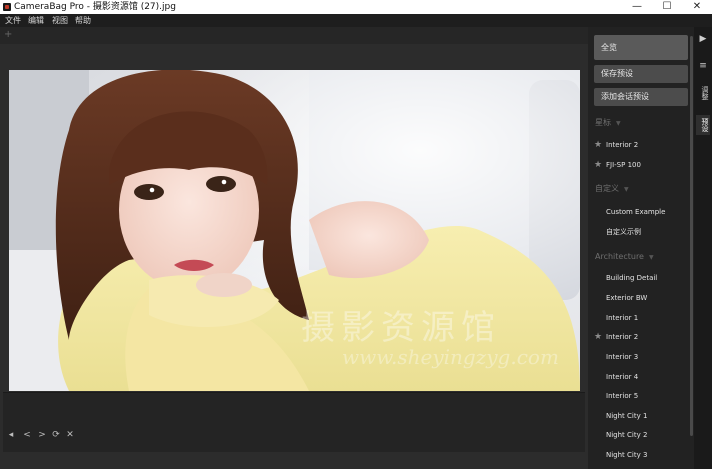 The image size is (712, 469). Describe the element at coordinates (627, 416) in the screenshot. I see `preset-label: Night City 1` at that location.